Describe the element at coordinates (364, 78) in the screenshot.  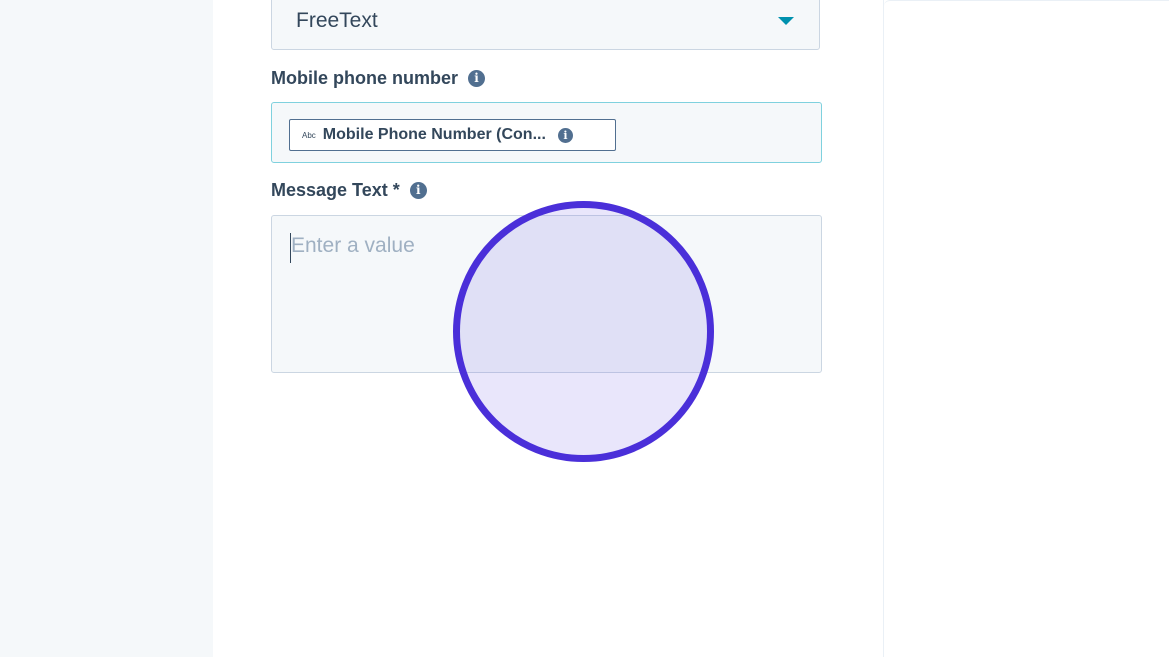
I see `mobile-phone-label-text: Mobile phone number` at that location.